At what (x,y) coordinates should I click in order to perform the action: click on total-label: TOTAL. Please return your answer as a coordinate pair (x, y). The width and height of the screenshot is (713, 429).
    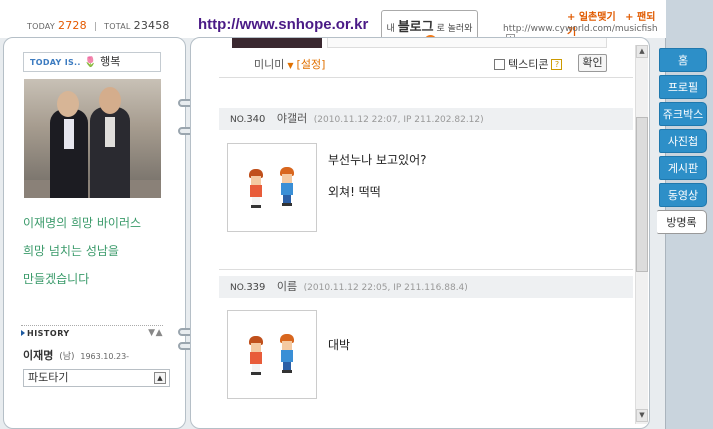
    Looking at the image, I should click on (117, 26).